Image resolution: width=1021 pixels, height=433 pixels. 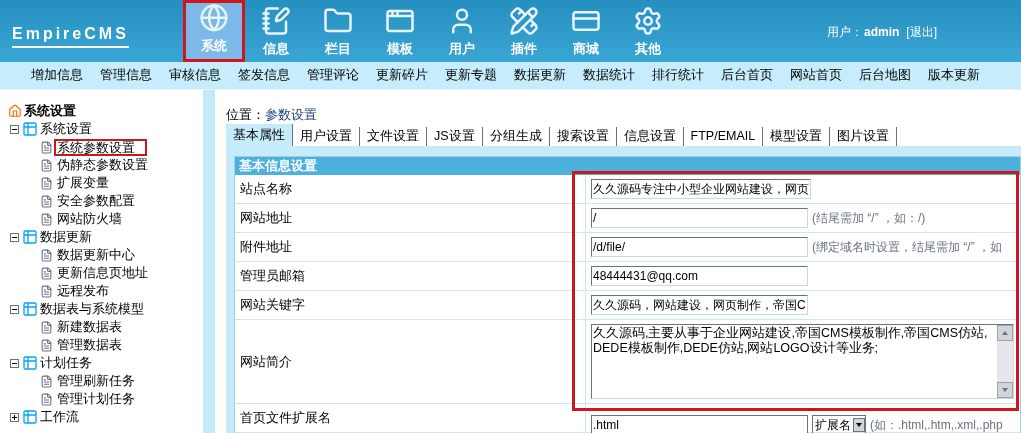 What do you see at coordinates (92, 309) in the screenshot?
I see `tree-group: 数据表与系统模型` at bounding box center [92, 309].